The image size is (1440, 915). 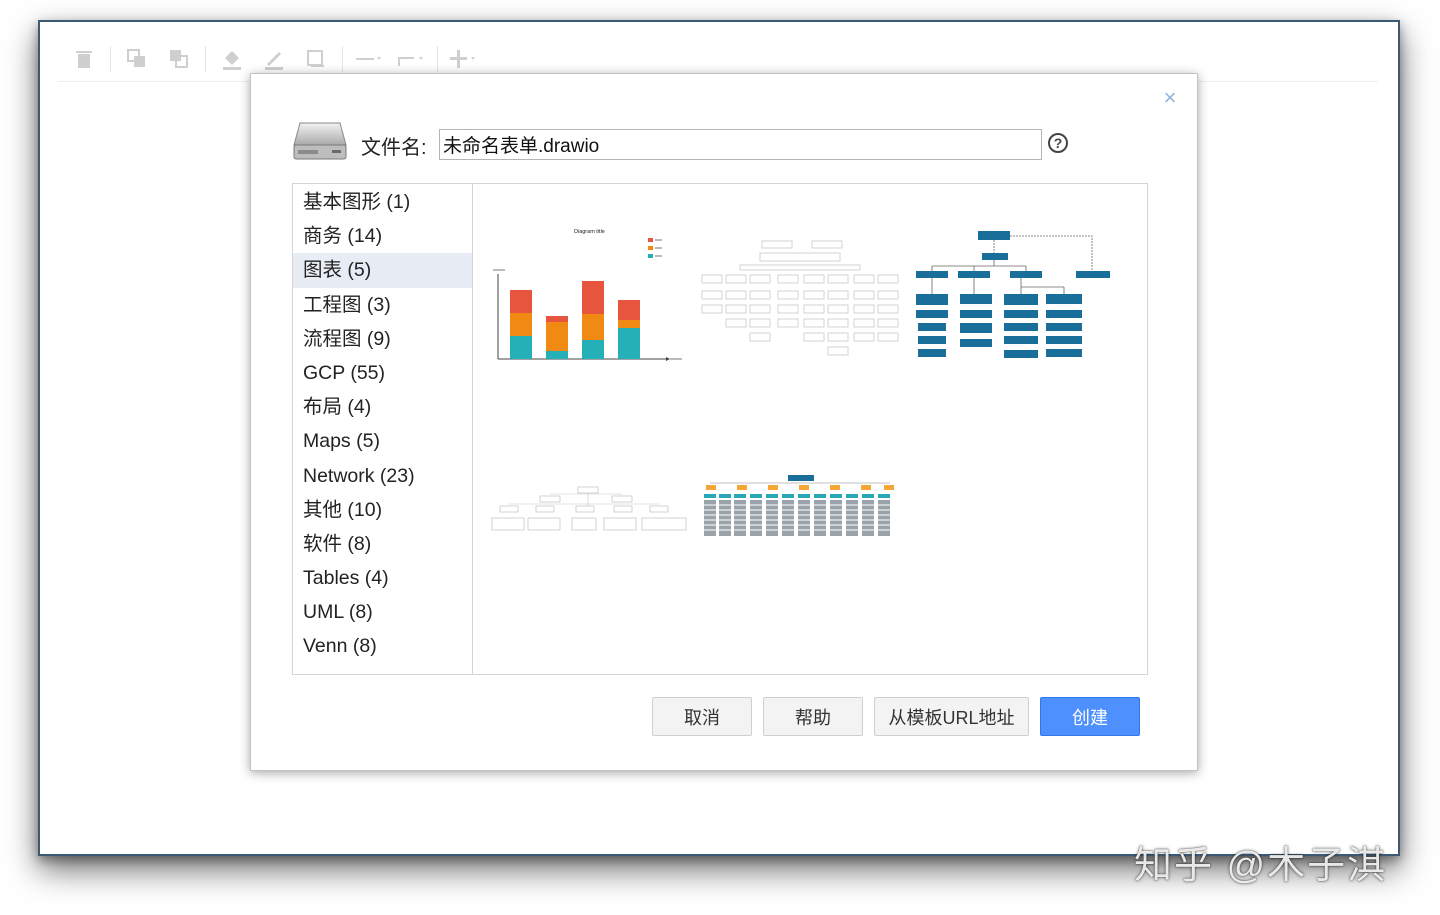 What do you see at coordinates (382, 578) in the screenshot?
I see `category-tables: Tables (4)` at bounding box center [382, 578].